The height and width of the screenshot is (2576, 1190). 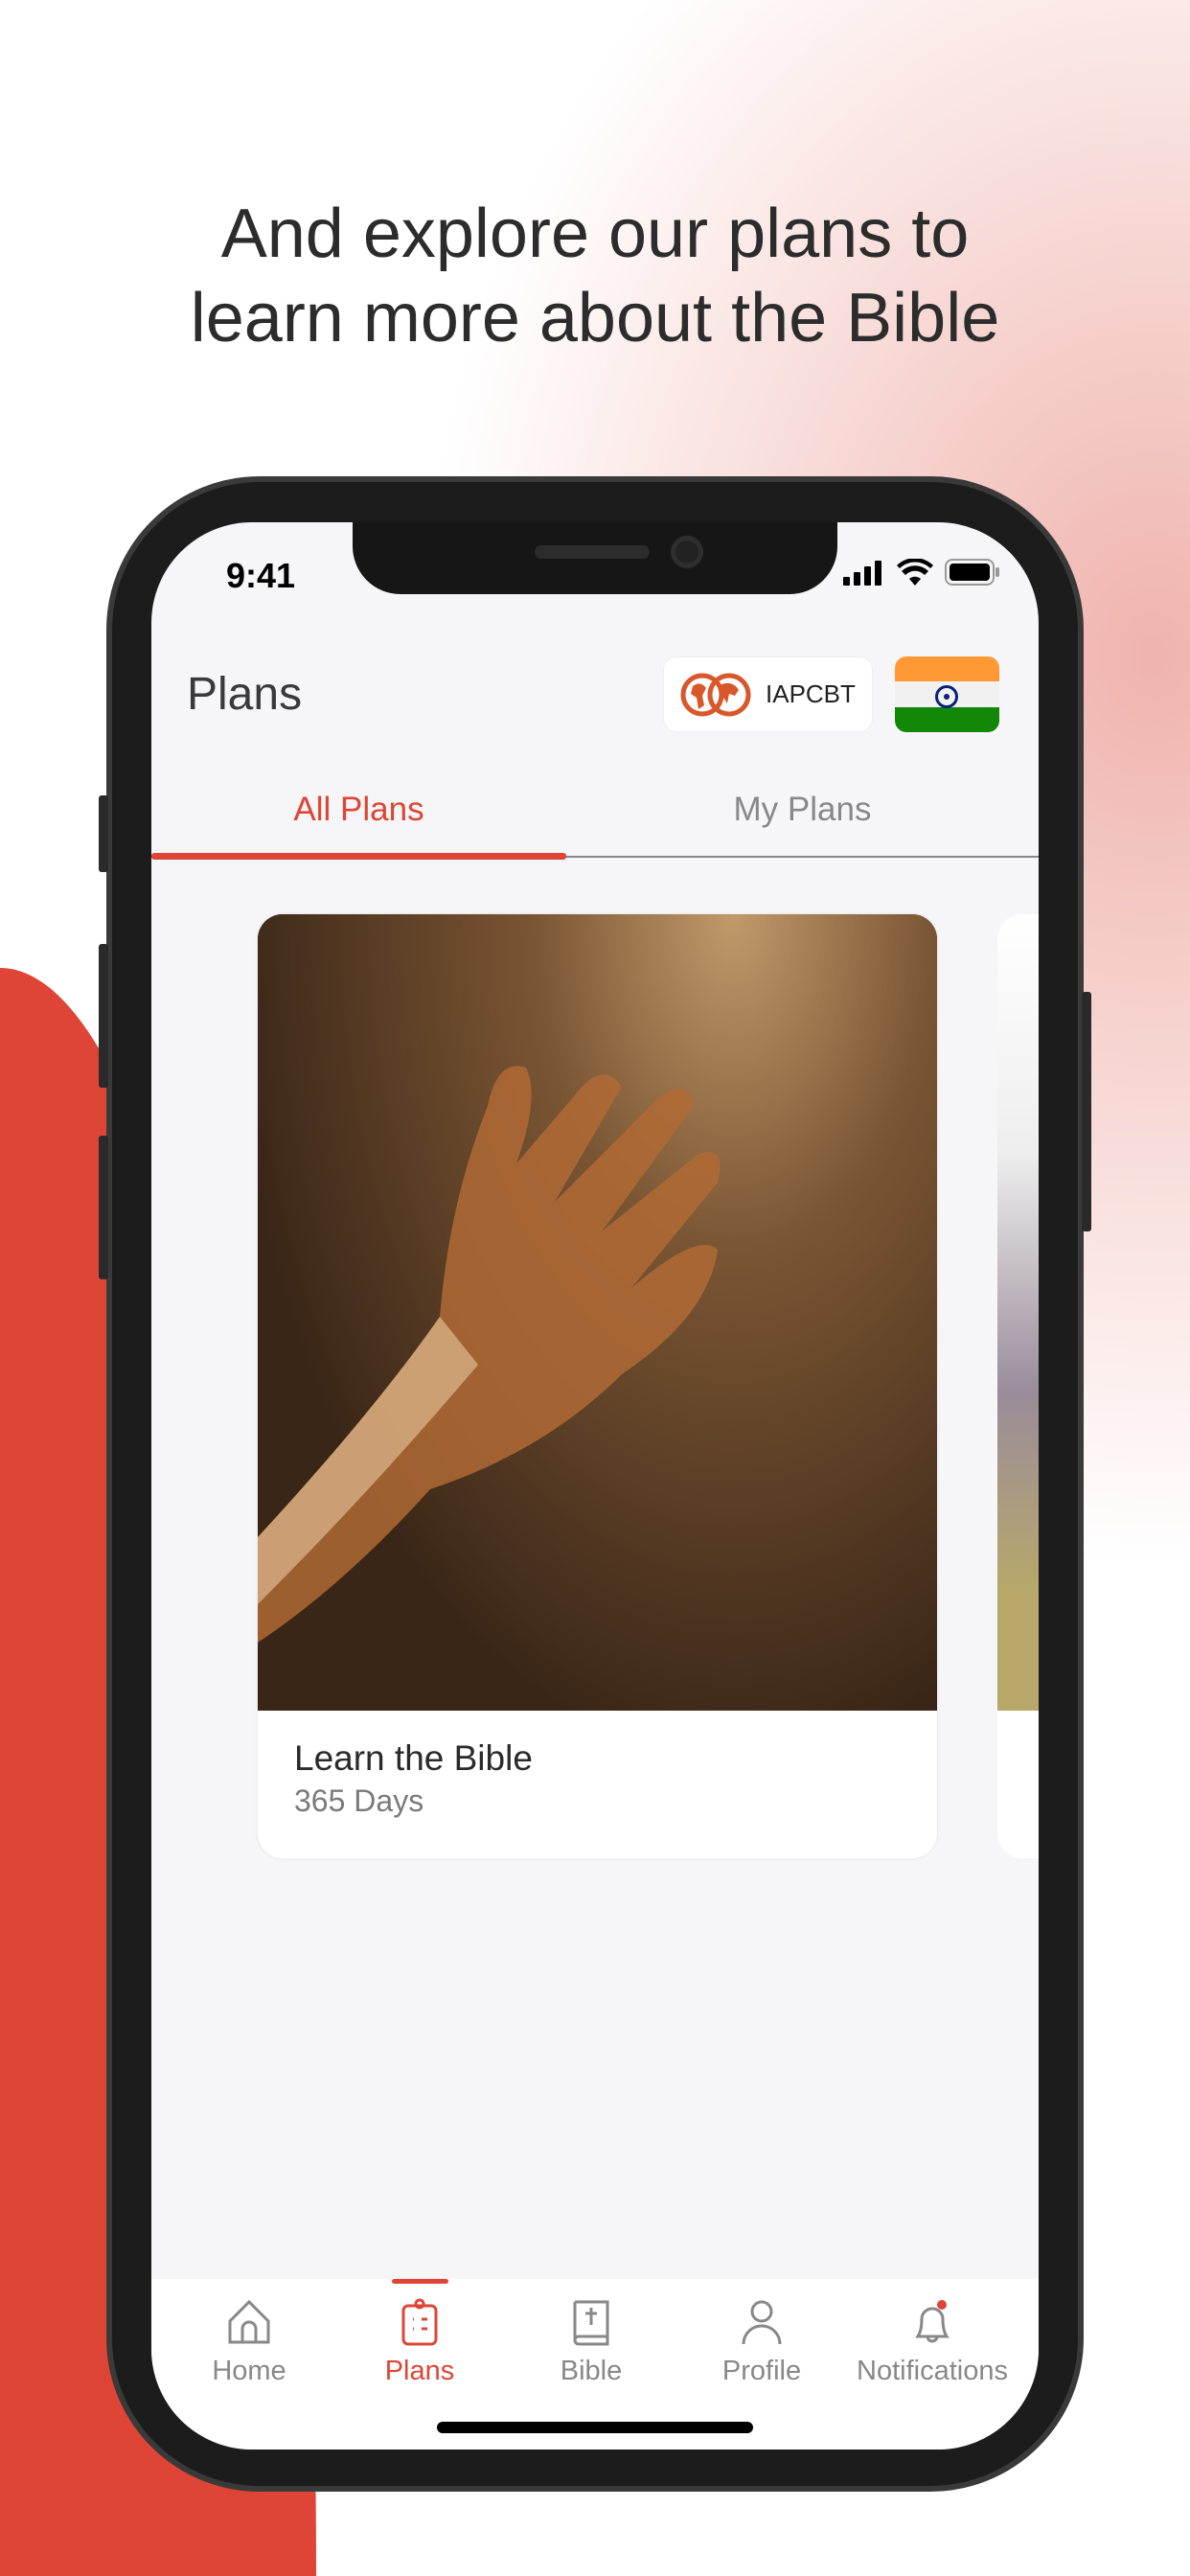 I want to click on nav-profile: Profile, so click(x=762, y=2342).